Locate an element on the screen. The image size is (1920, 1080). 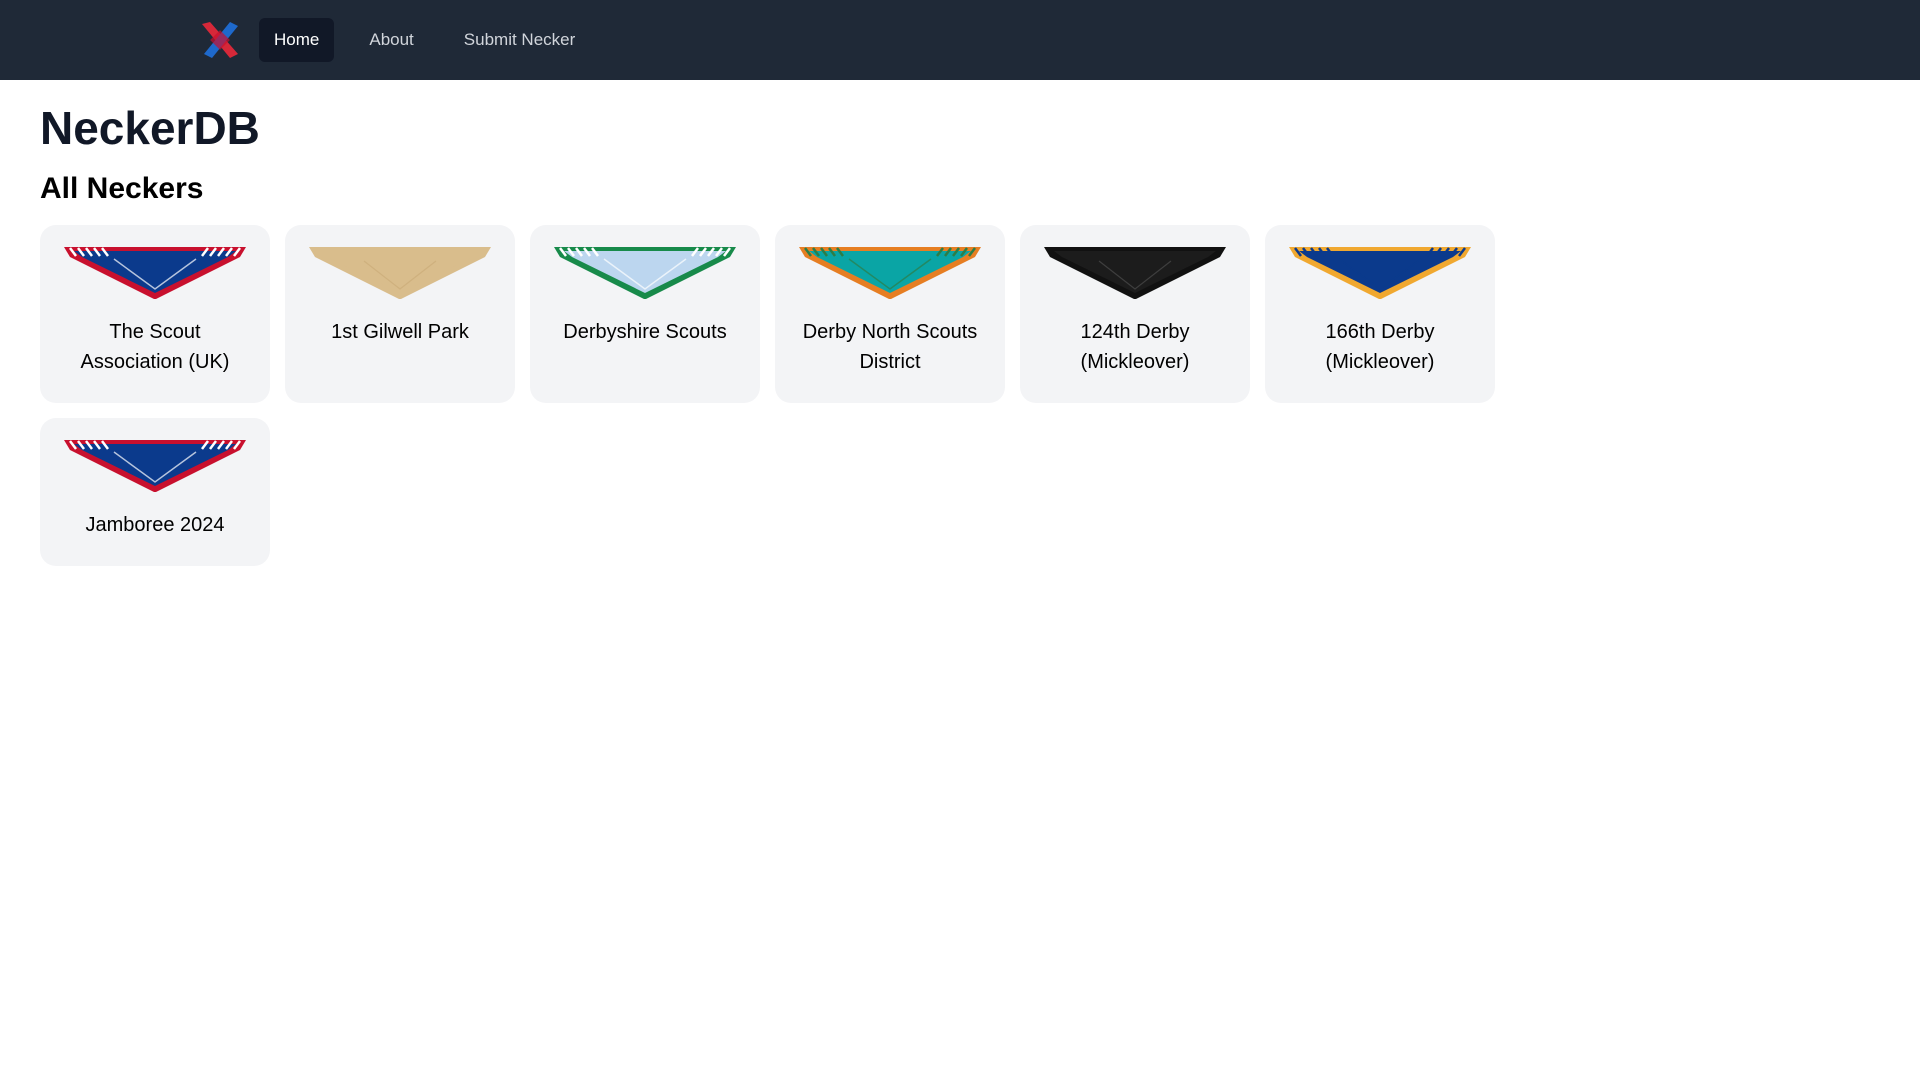
necker-card: 124th Derby (Mickleover) is located at coordinates (1135, 313).